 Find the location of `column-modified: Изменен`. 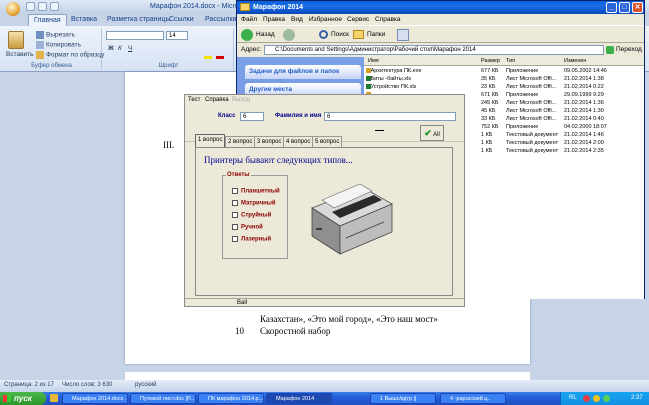

column-modified: Изменен is located at coordinates (575, 61).